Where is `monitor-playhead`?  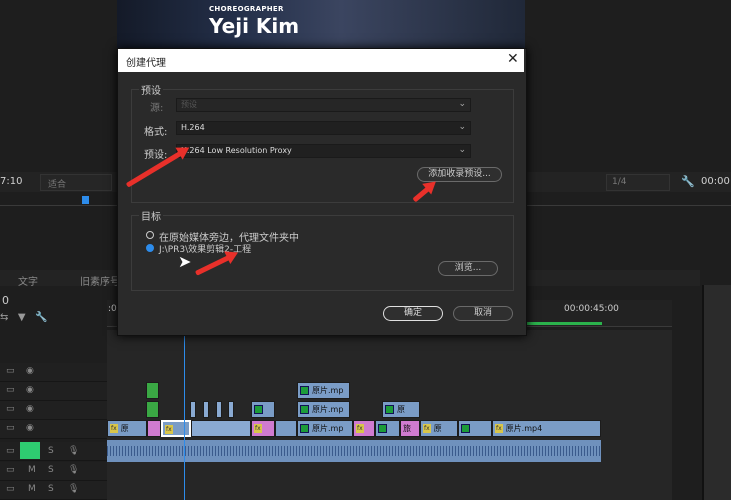 monitor-playhead is located at coordinates (85, 200).